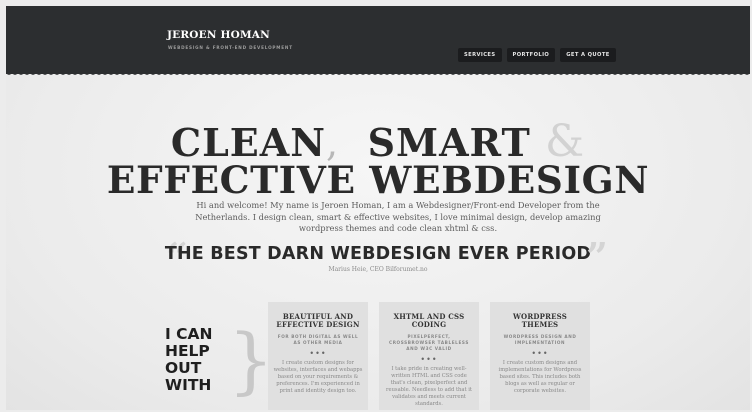 This screenshot has height=412, width=752. What do you see at coordinates (429, 320) in the screenshot?
I see `service-card-title: XHTML AND CSS CODING` at bounding box center [429, 320].